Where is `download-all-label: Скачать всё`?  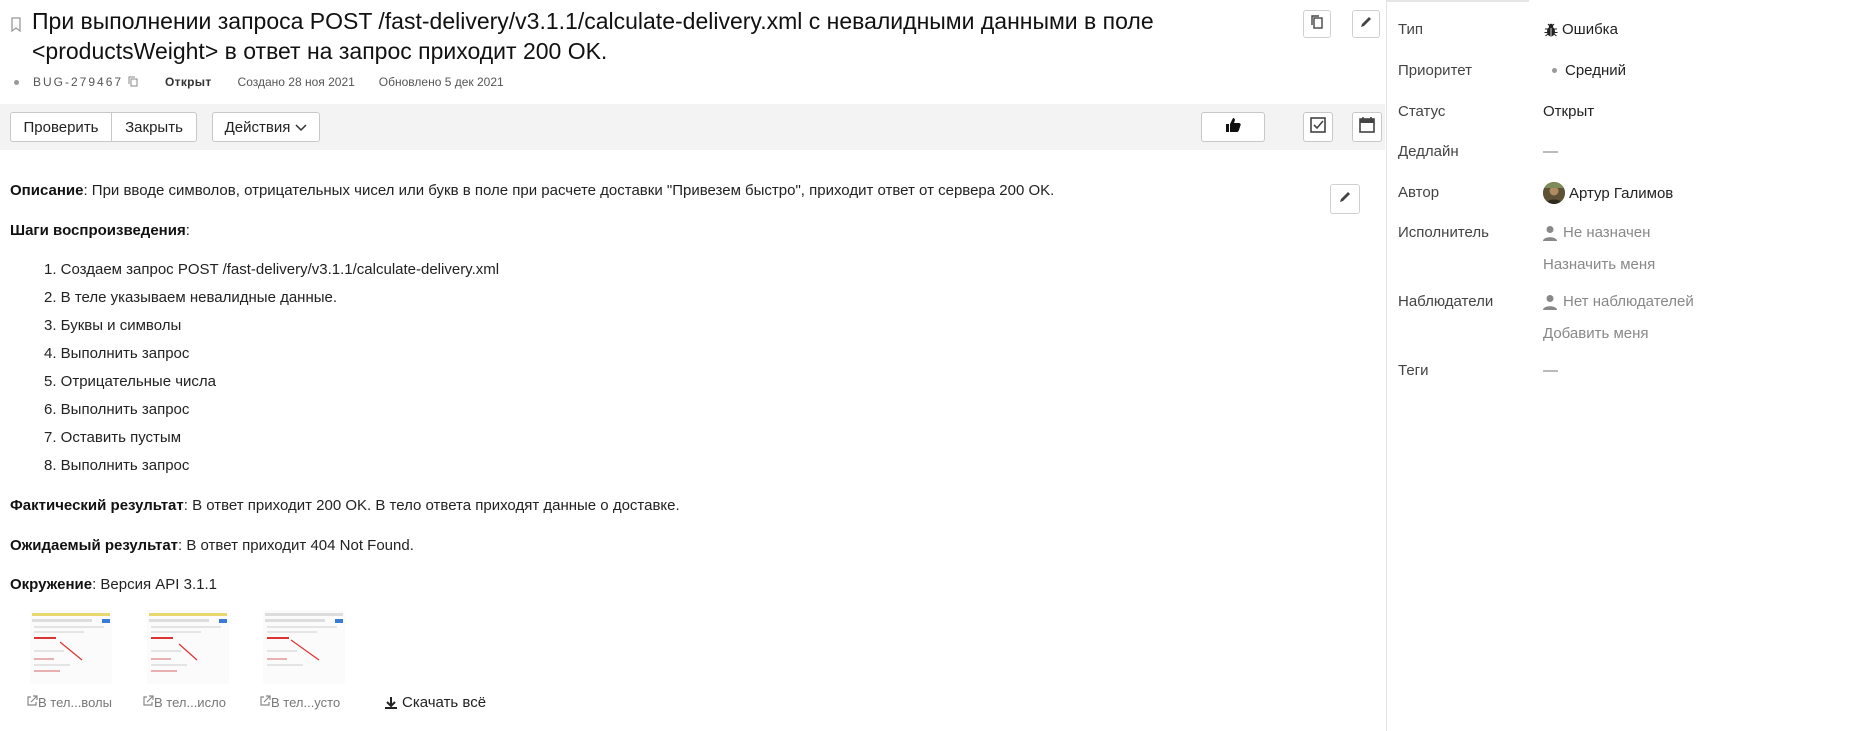 download-all-label: Скачать всё is located at coordinates (444, 702).